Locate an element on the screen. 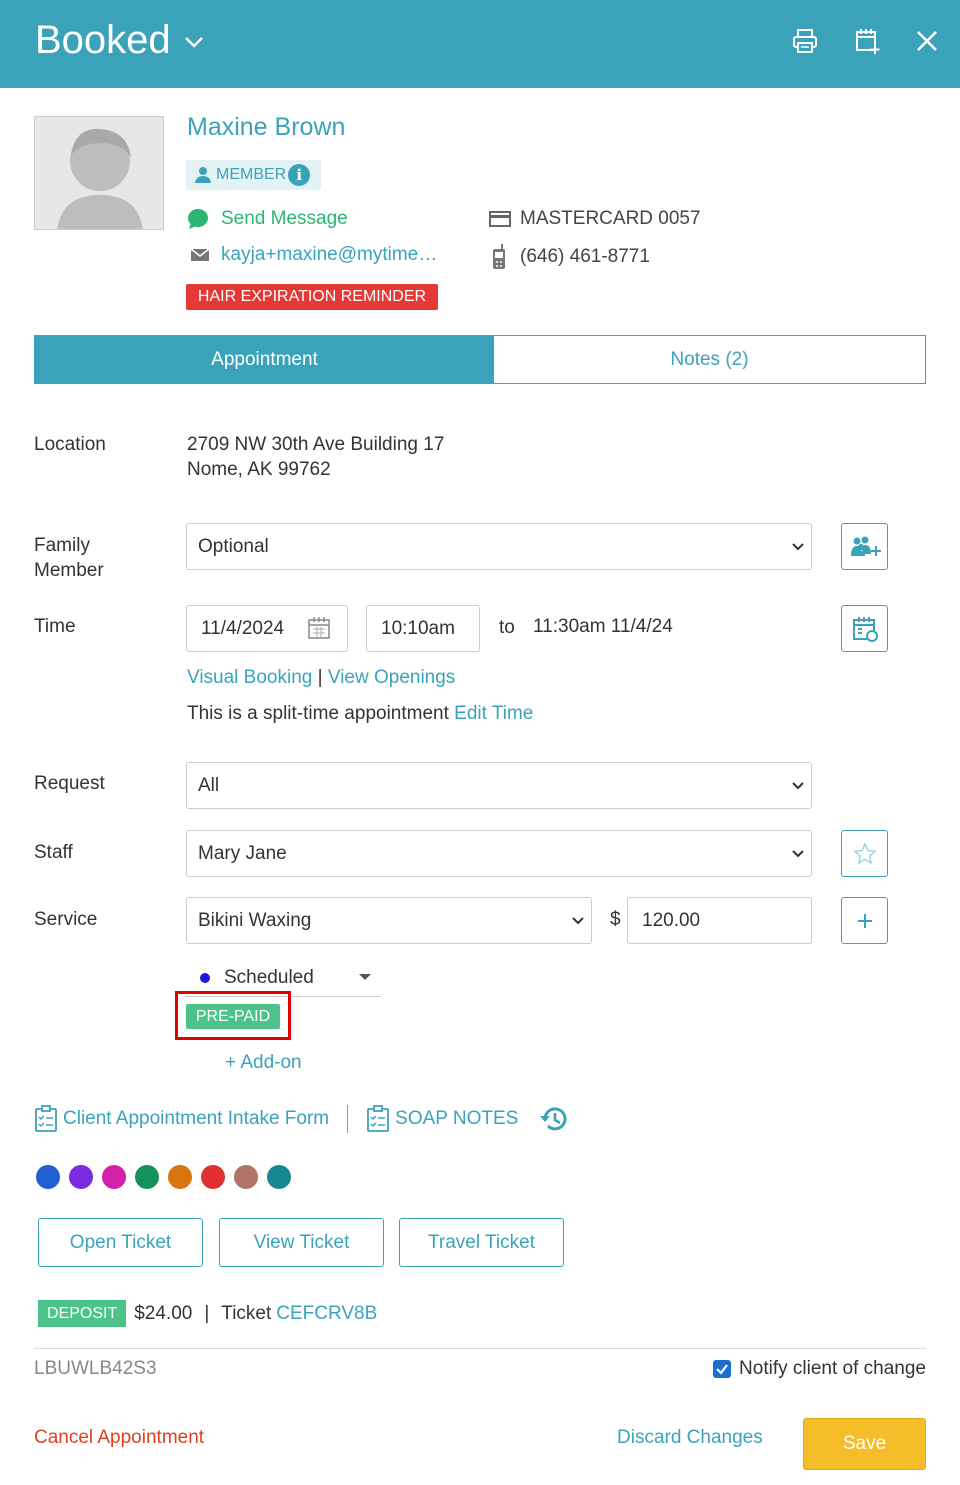  location-line2: Nome, AK 99762 is located at coordinates (259, 469).